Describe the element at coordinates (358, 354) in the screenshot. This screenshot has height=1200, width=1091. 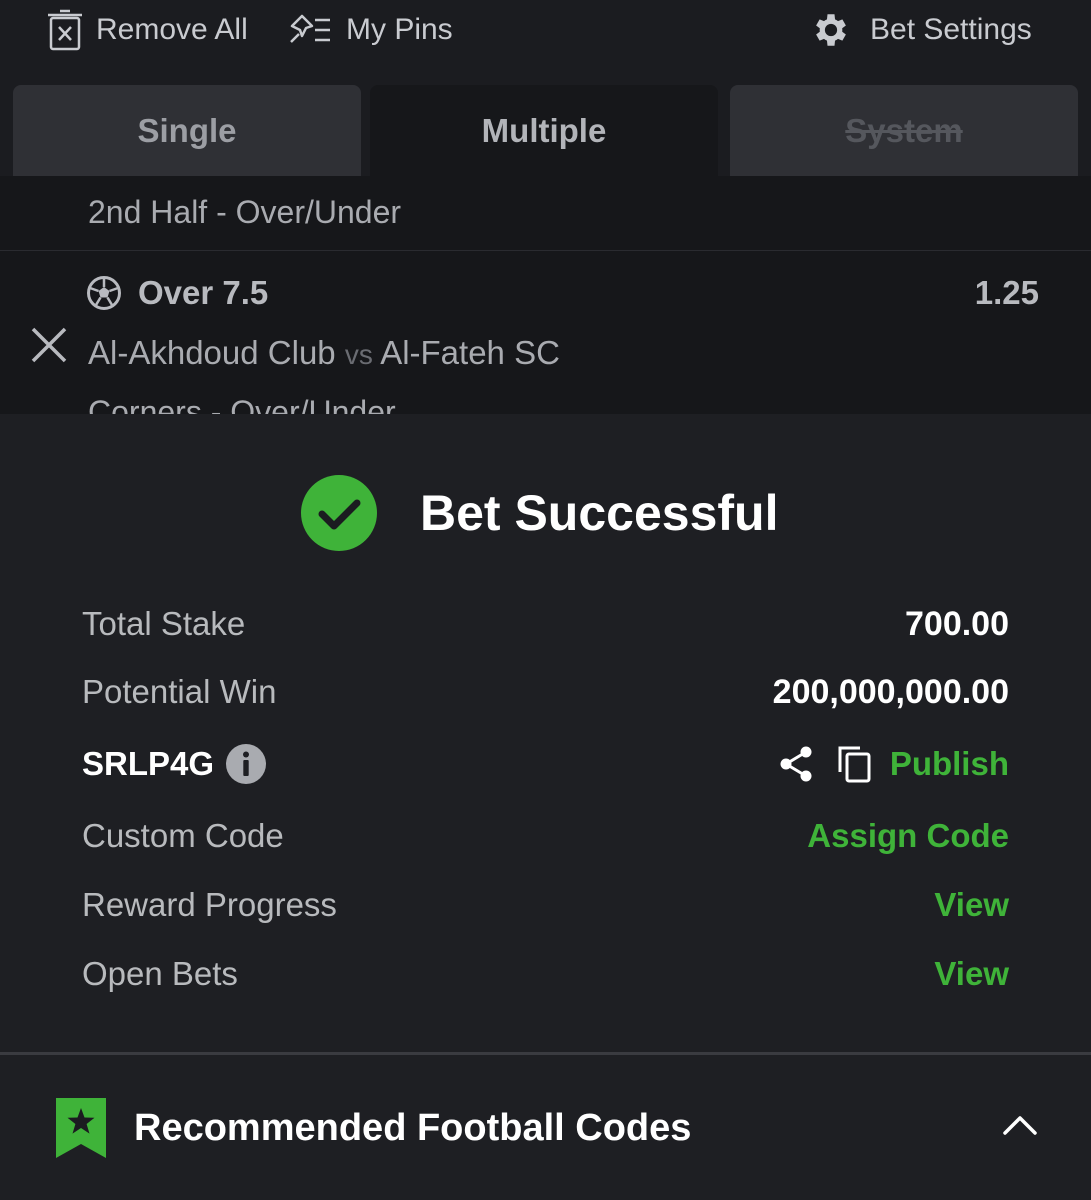
I see `vs-label: vs` at that location.